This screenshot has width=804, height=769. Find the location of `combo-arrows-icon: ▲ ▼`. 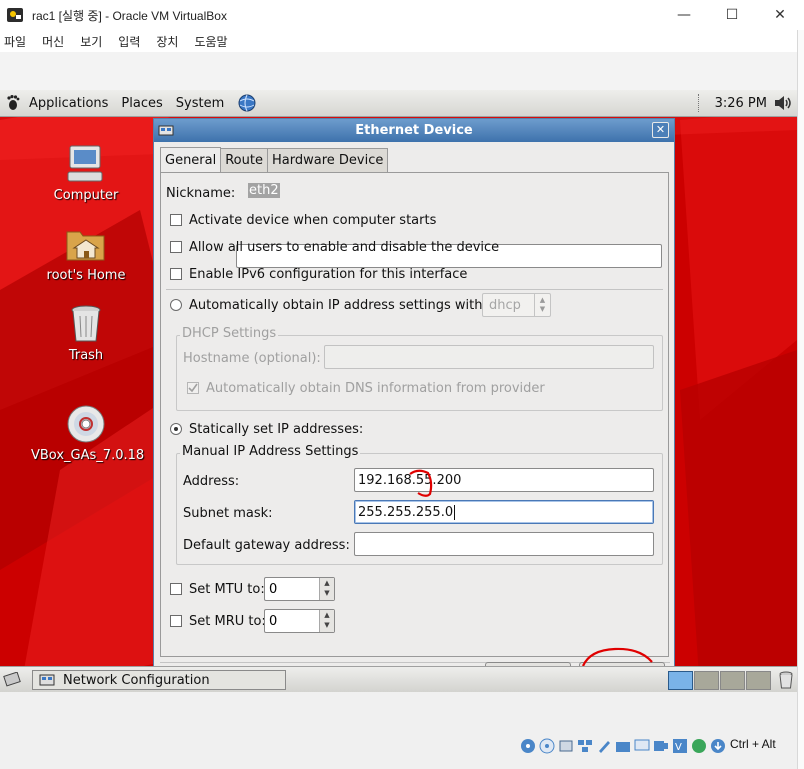

combo-arrows-icon: ▲ ▼ is located at coordinates (542, 305).